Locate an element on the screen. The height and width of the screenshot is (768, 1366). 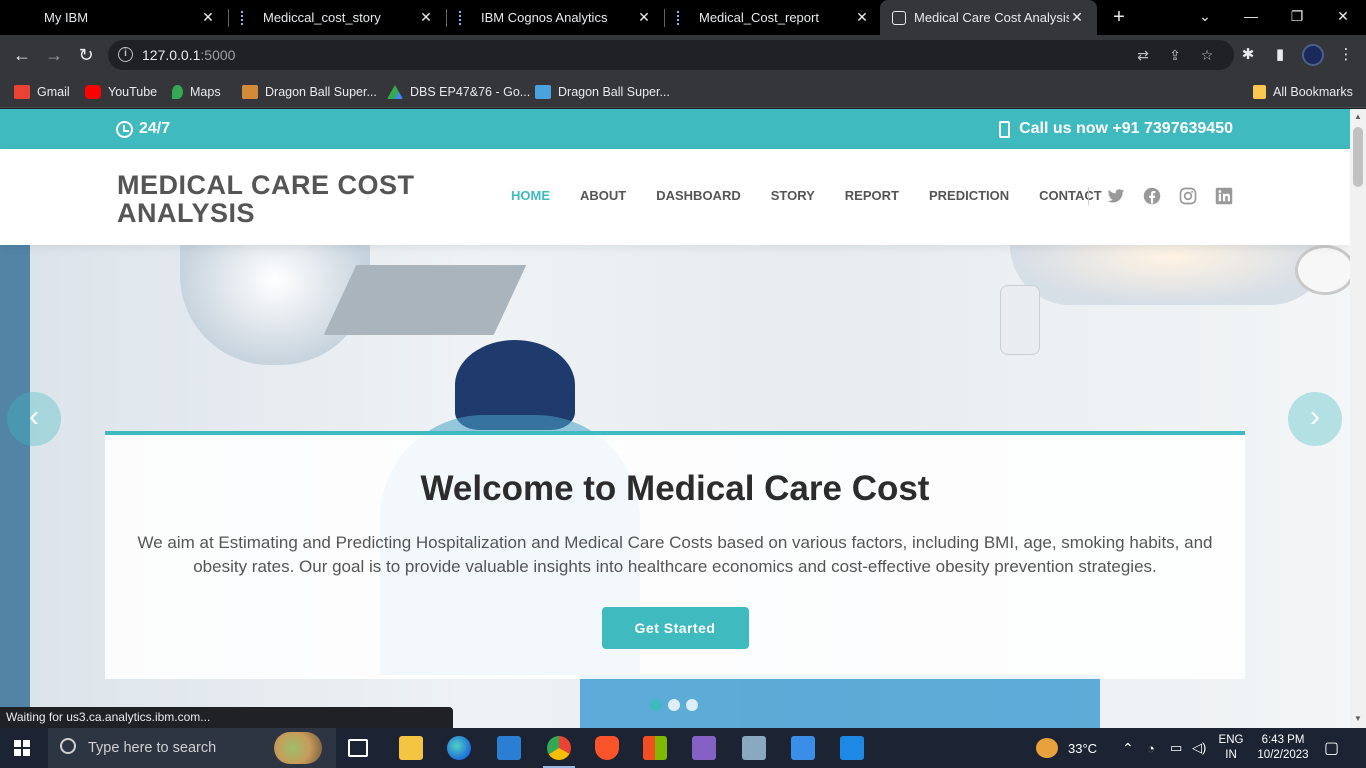
twitter-icon is located at coordinates (1116, 196).